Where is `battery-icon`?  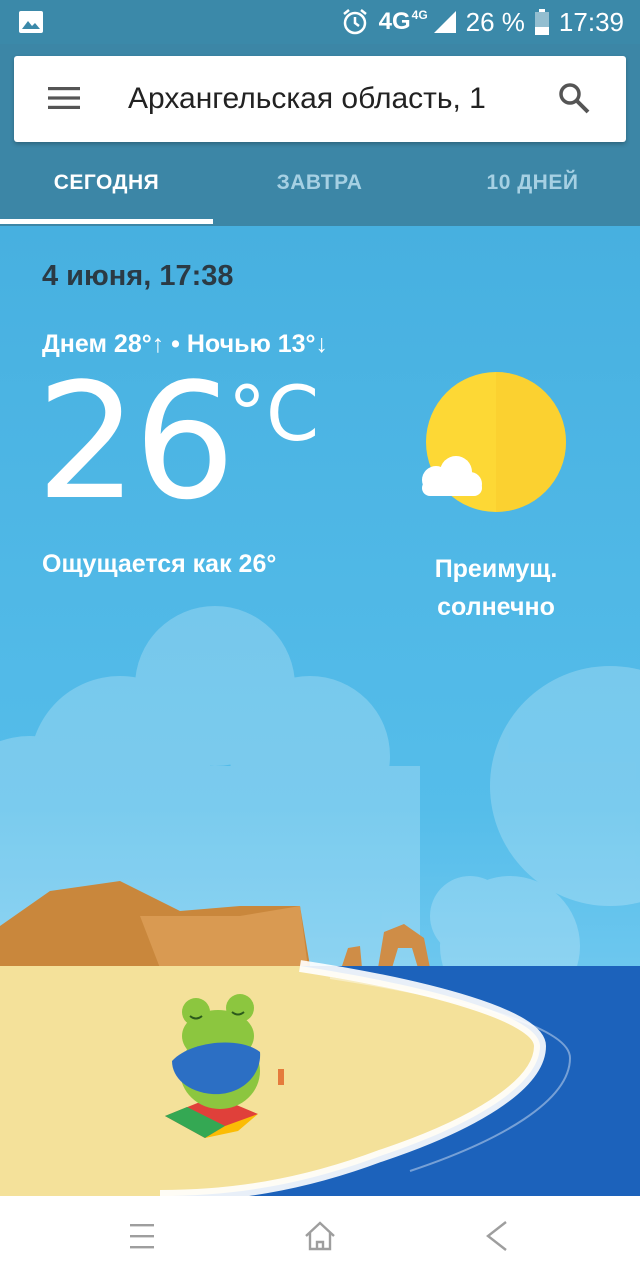 battery-icon is located at coordinates (541, 22).